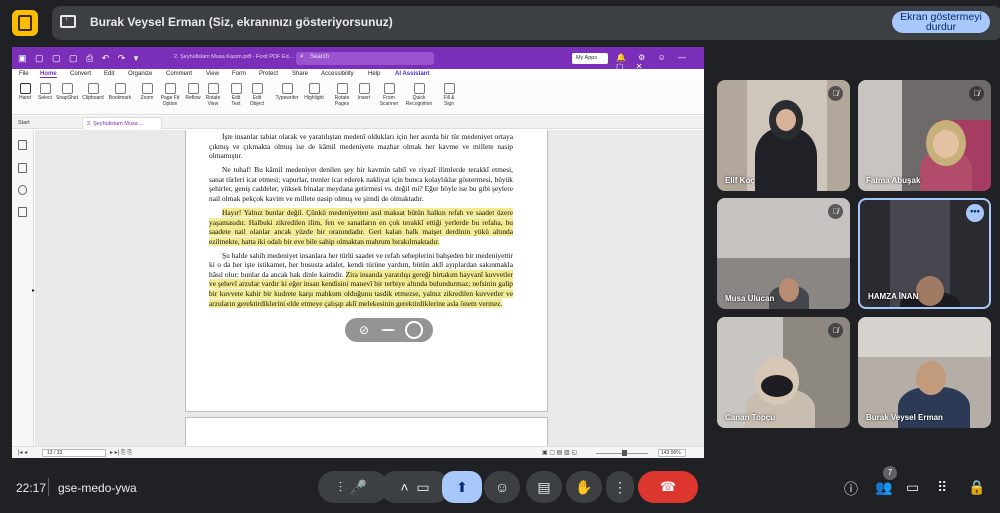 The width and height of the screenshot is (1000, 513). Describe the element at coordinates (740, 180) in the screenshot. I see `participant-name: Elif Koç` at that location.